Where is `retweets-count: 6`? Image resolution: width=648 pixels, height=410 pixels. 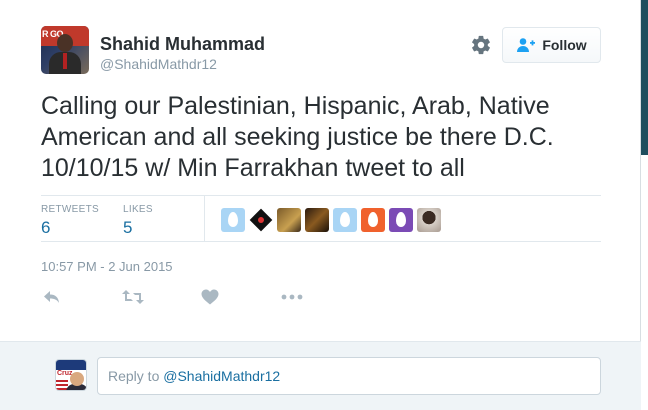 retweets-count: 6 is located at coordinates (46, 227).